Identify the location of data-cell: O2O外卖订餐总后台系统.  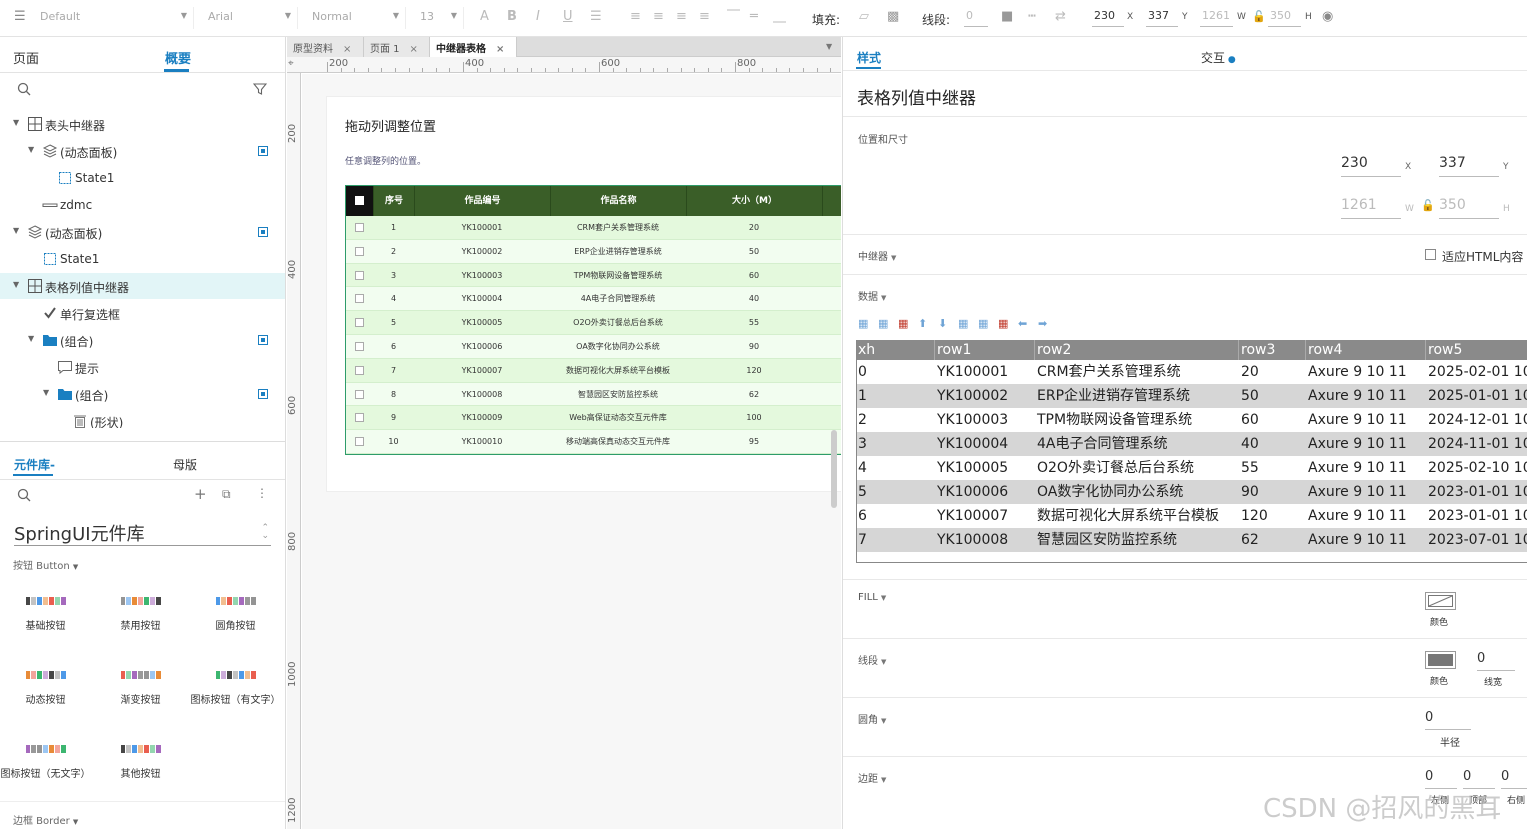
(1137, 468).